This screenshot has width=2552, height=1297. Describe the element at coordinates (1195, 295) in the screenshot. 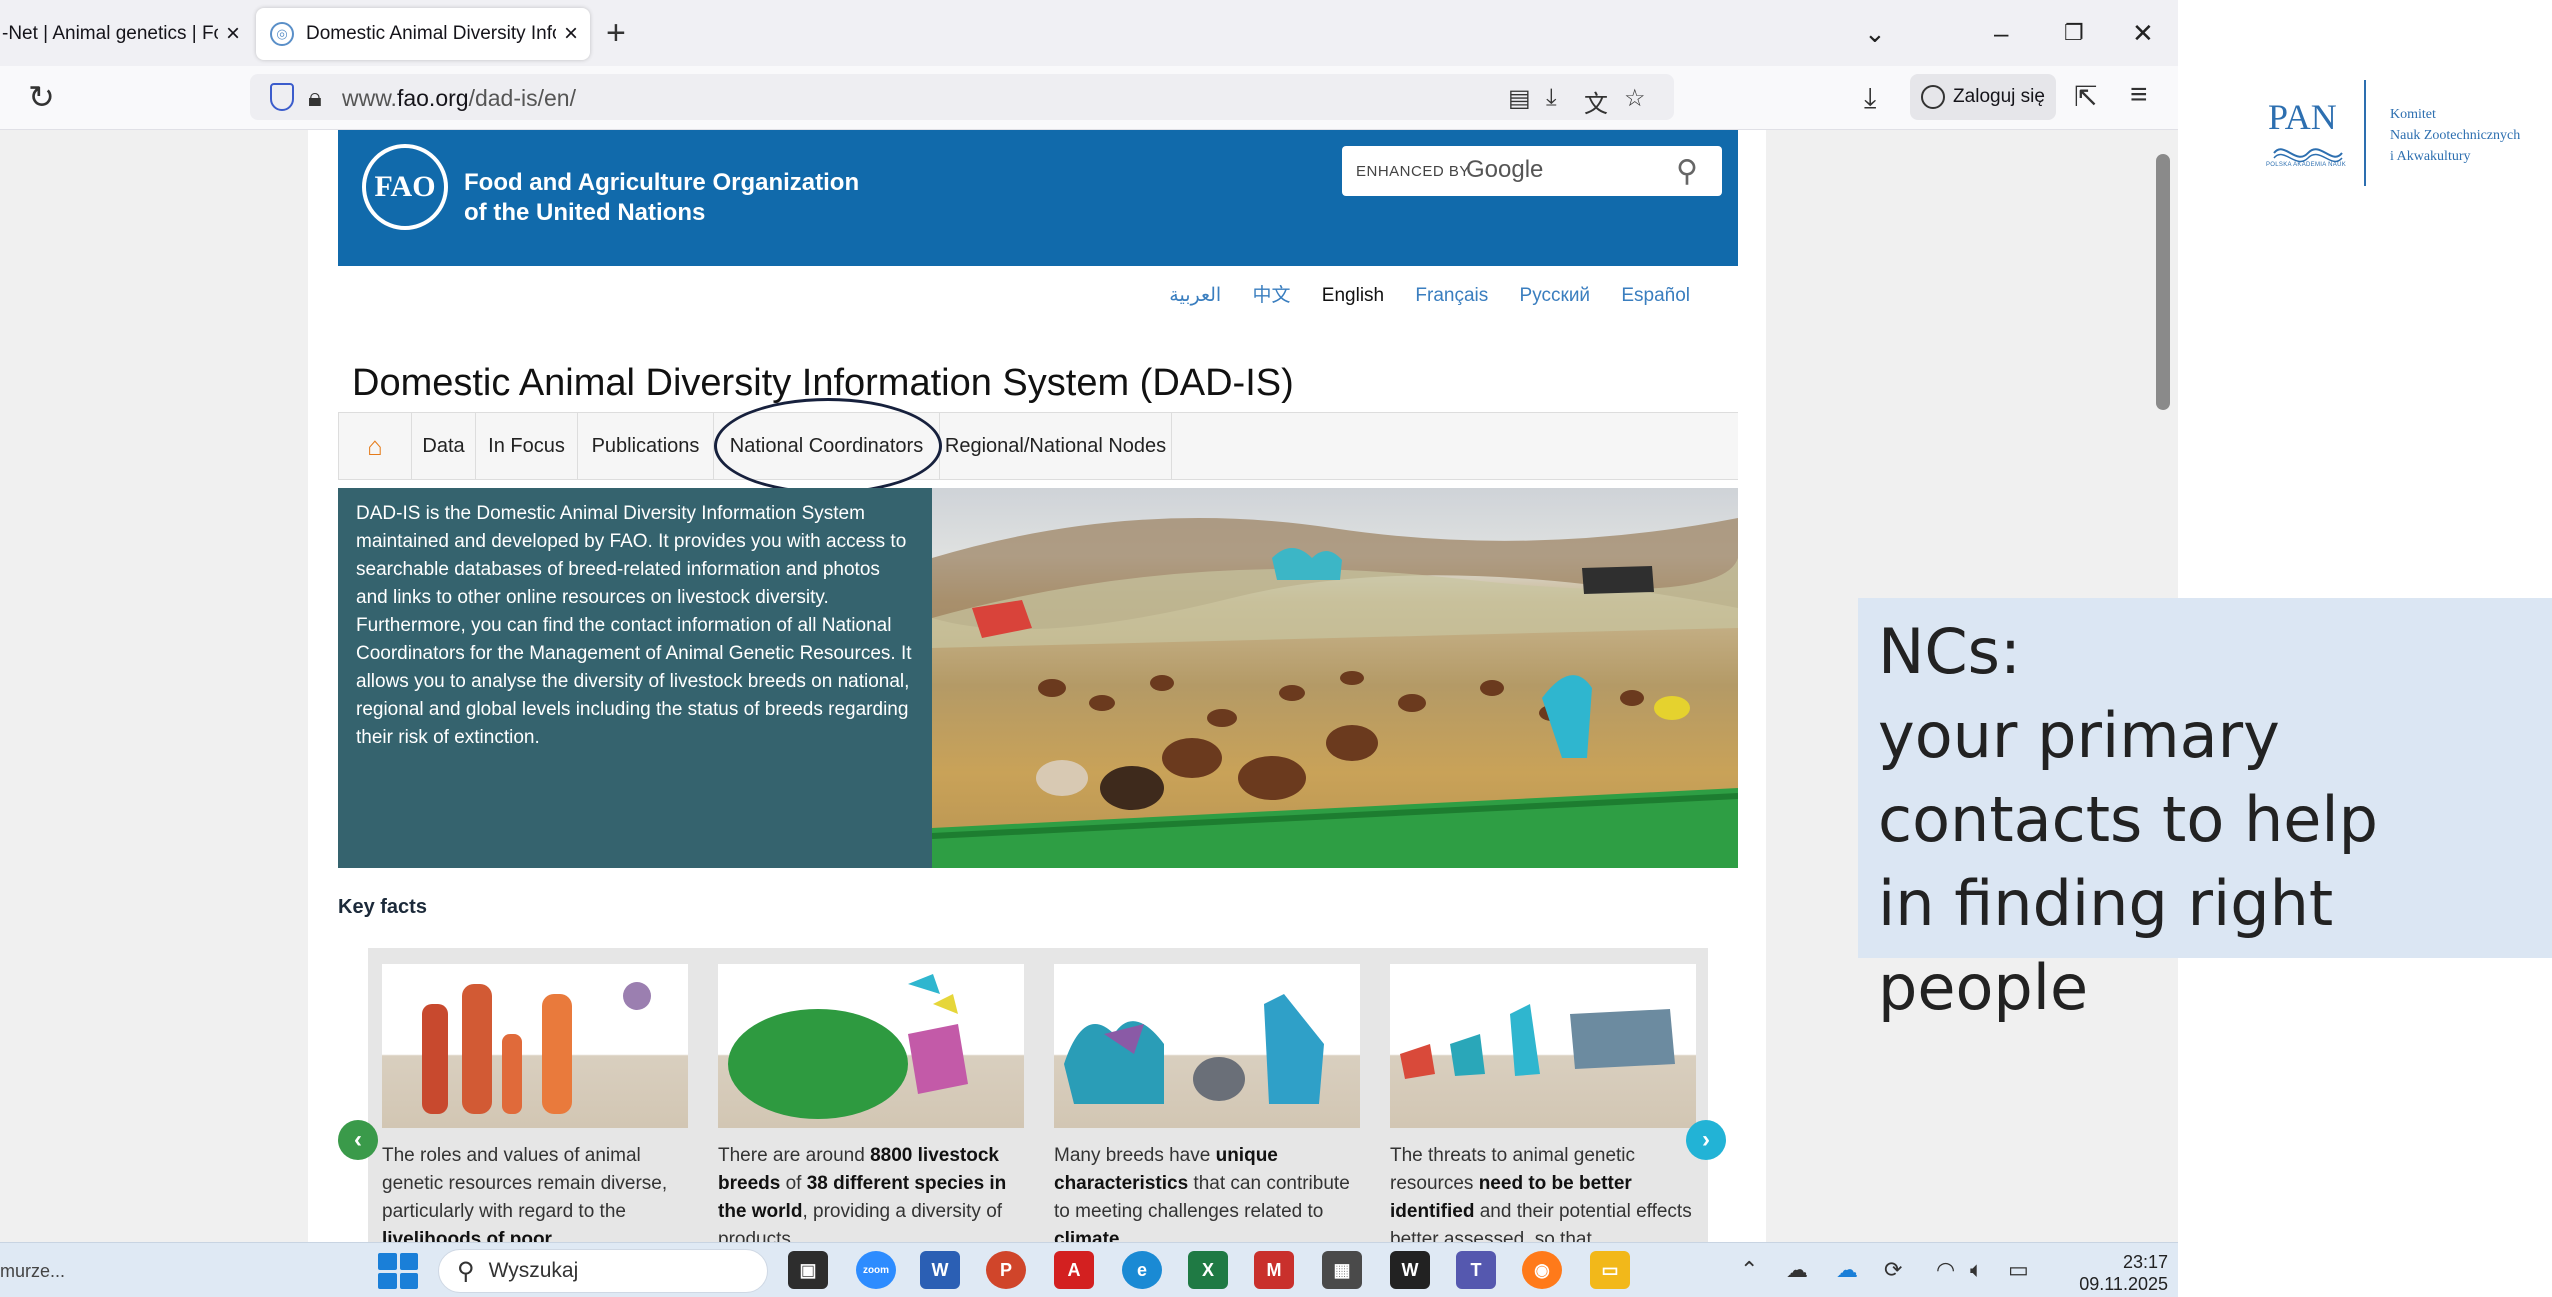

I see `lang-arabic: العربية` at that location.